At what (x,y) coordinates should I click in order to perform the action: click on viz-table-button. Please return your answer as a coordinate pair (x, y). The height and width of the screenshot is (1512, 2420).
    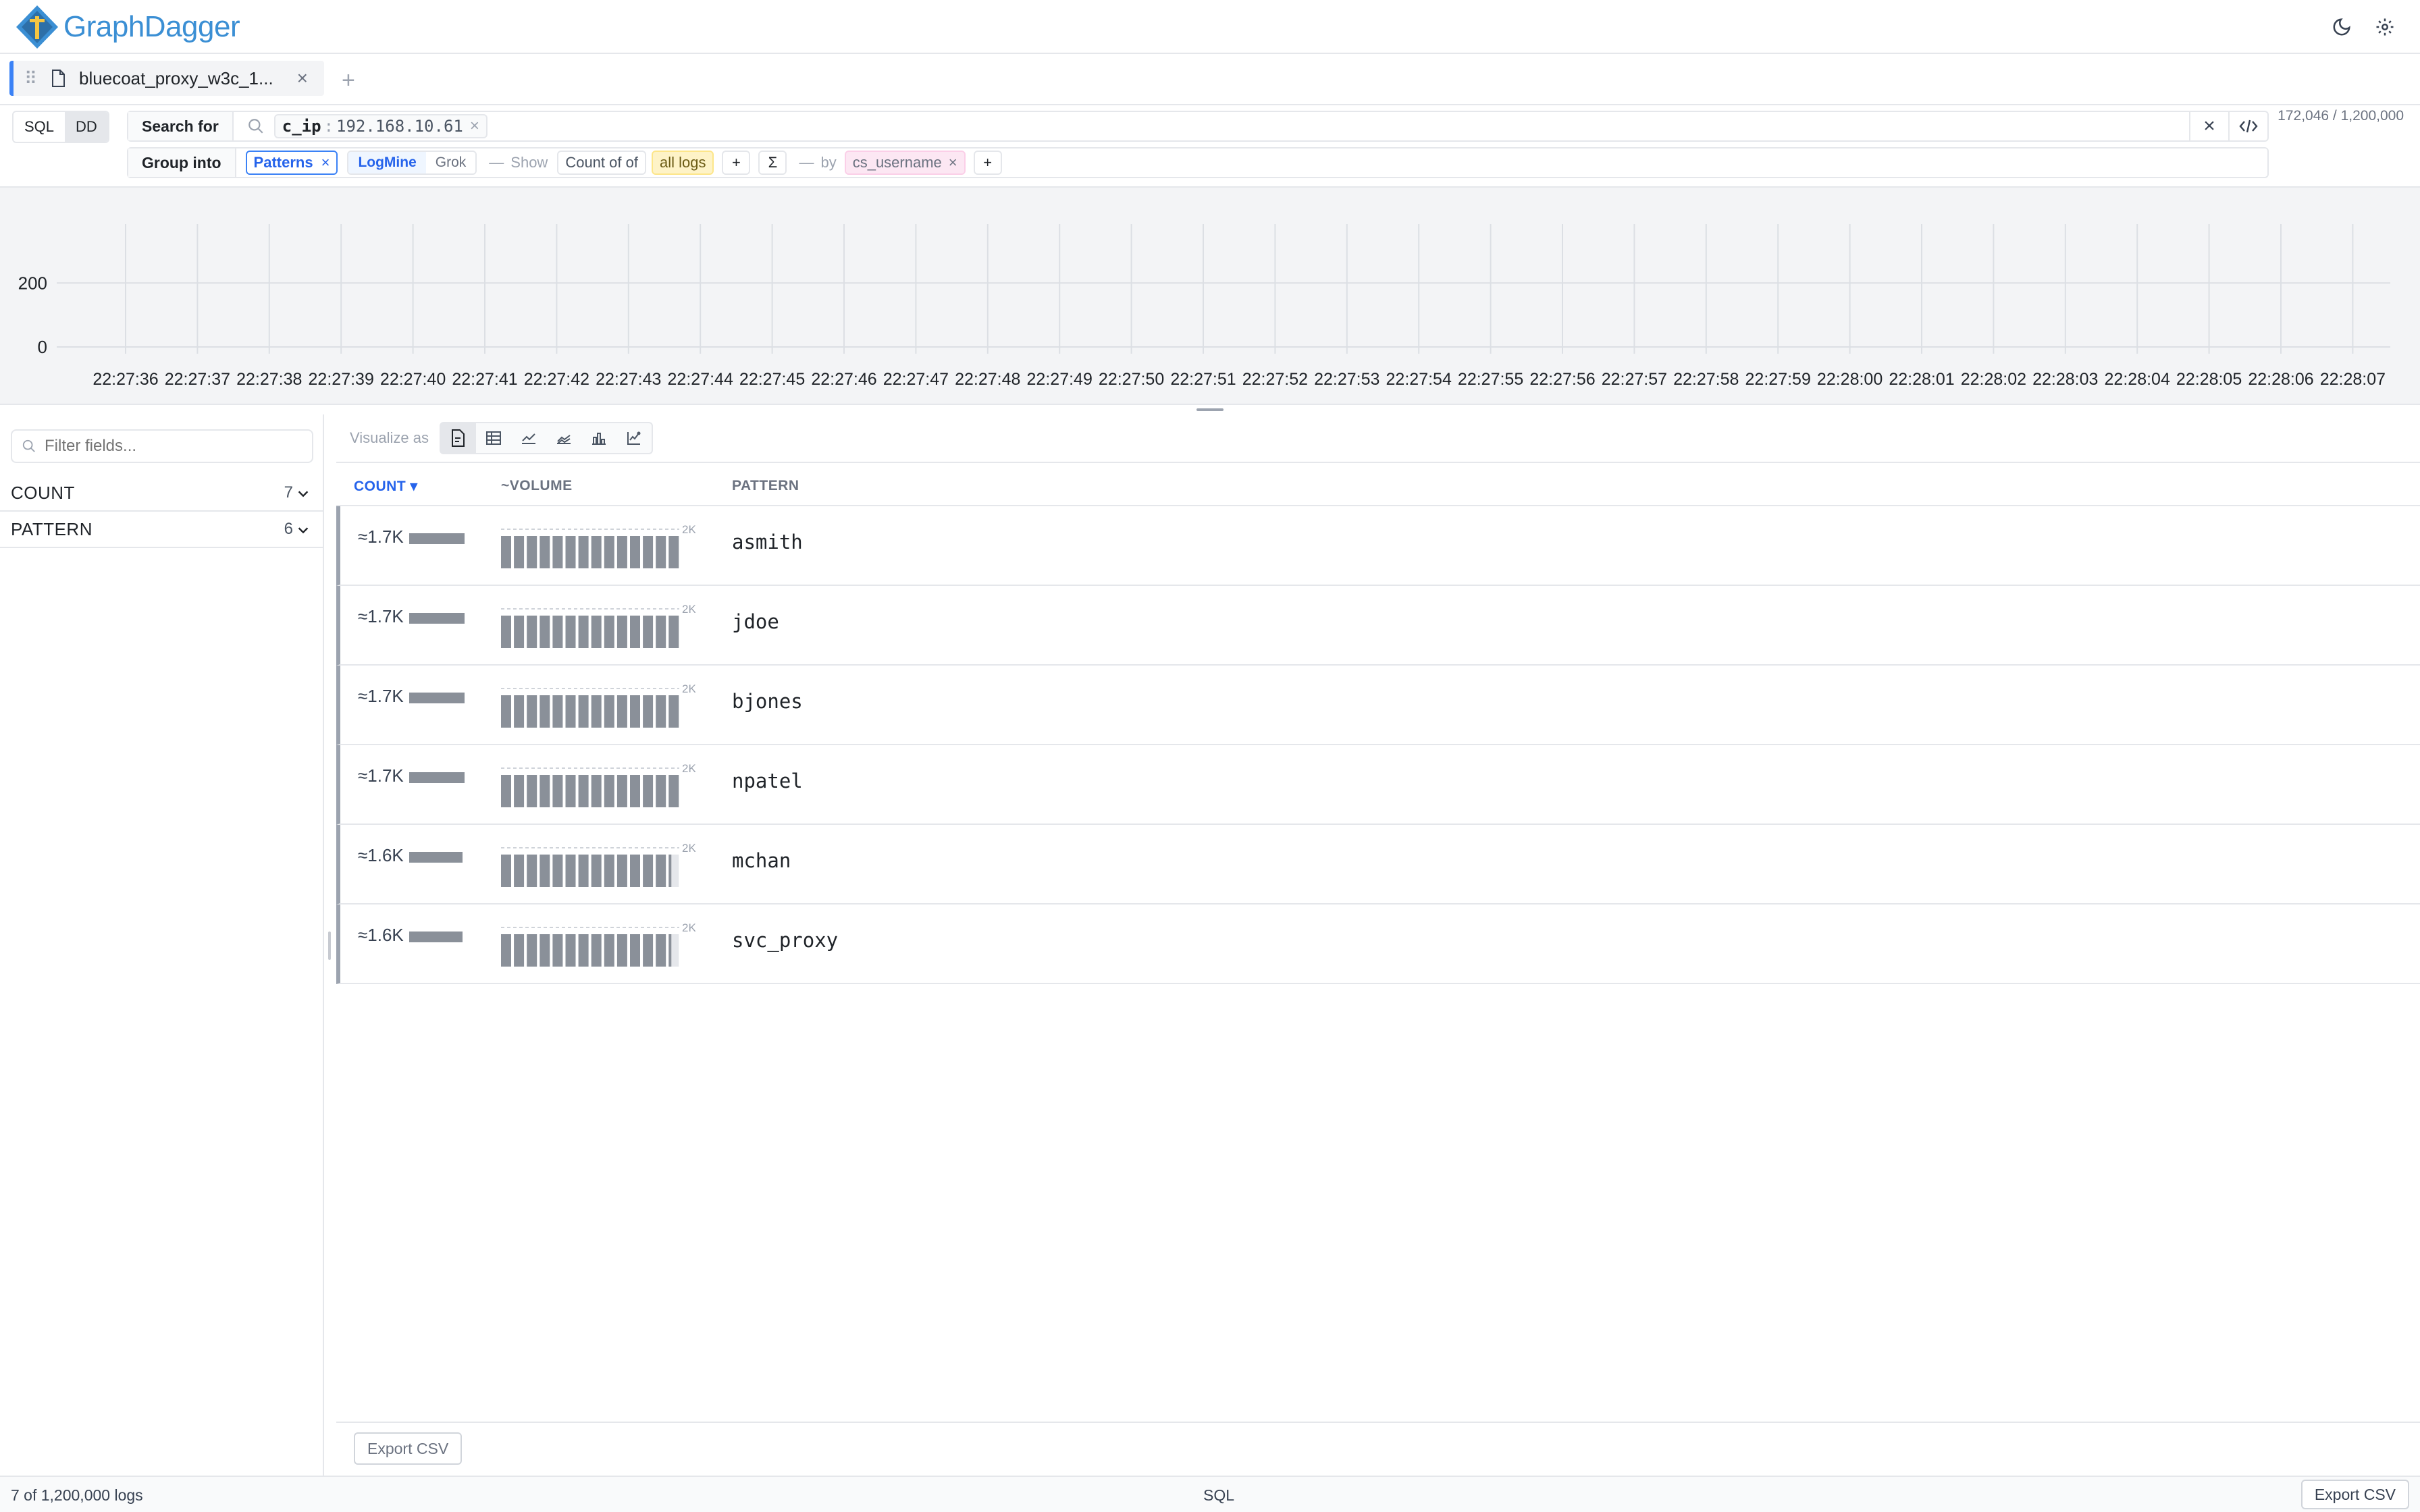
    Looking at the image, I should click on (493, 438).